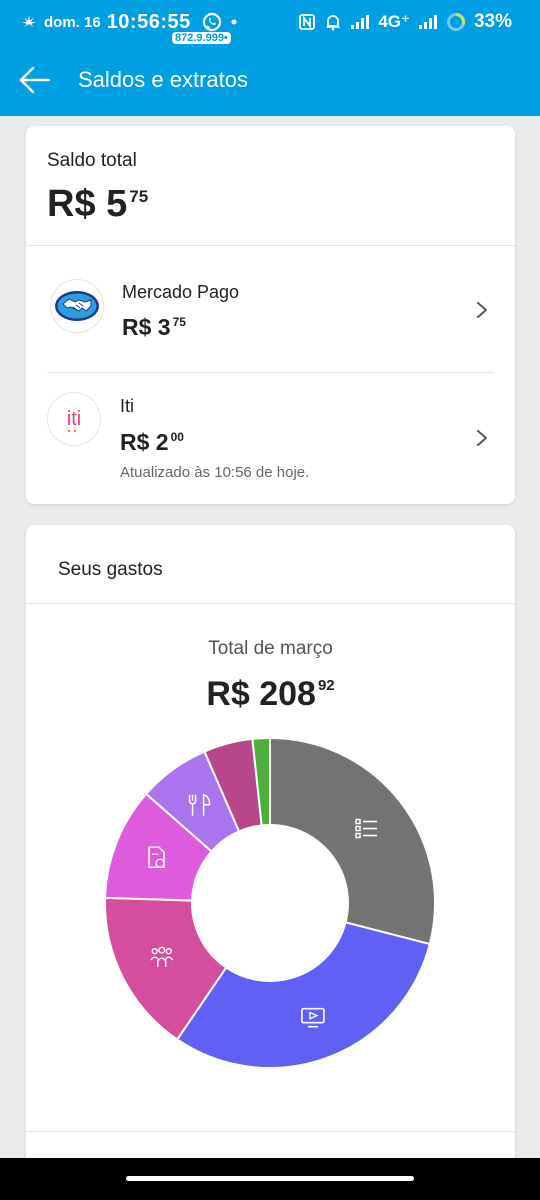 The image size is (540, 1200). I want to click on mercado-pago-logo, so click(77, 306).